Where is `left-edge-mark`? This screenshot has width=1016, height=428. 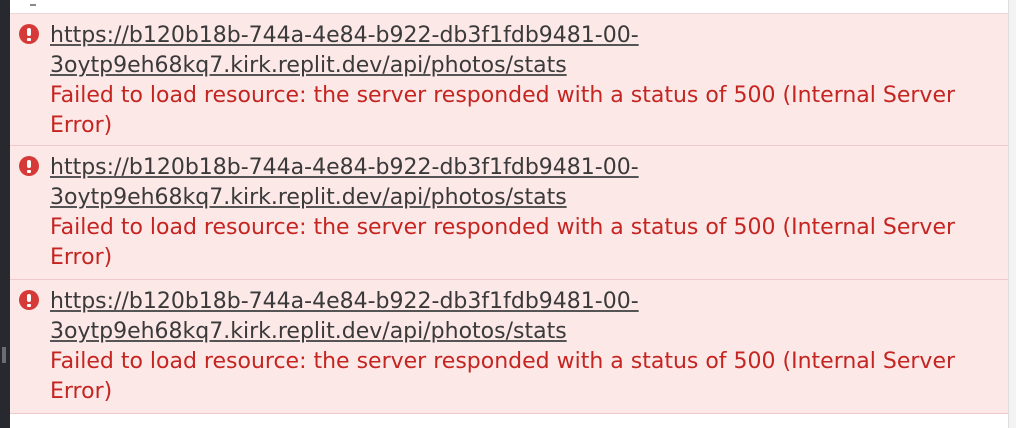
left-edge-mark is located at coordinates (4, 355).